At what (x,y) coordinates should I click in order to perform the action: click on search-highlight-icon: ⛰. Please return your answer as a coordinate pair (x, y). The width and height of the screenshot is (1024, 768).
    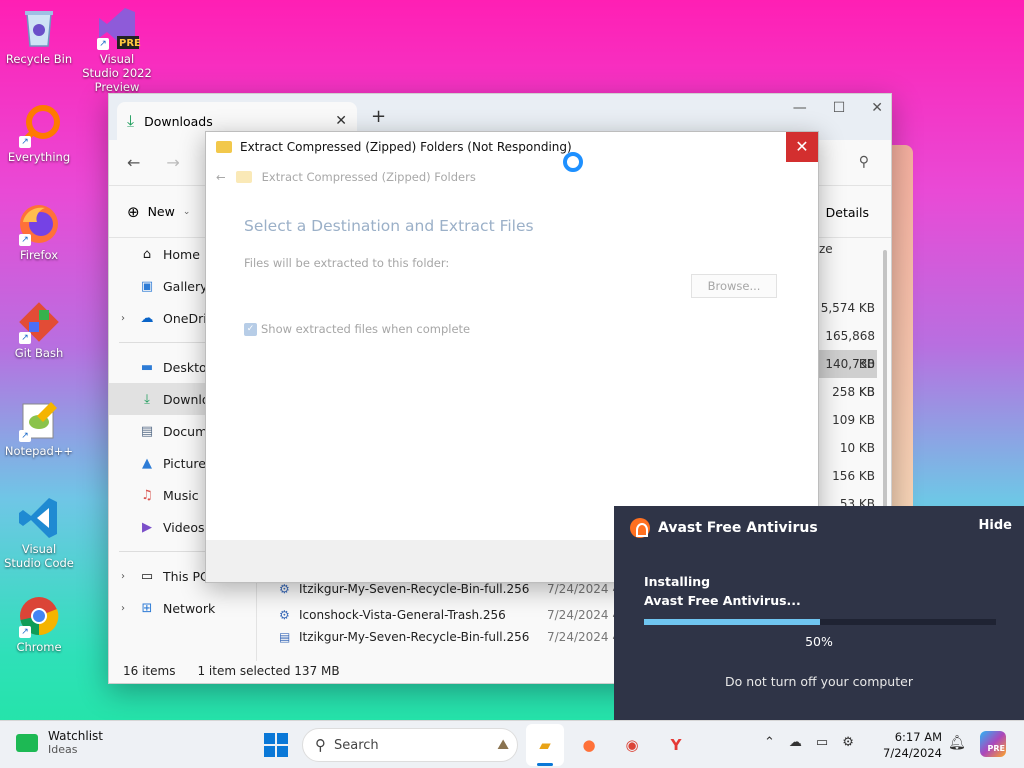
    Looking at the image, I should click on (503, 745).